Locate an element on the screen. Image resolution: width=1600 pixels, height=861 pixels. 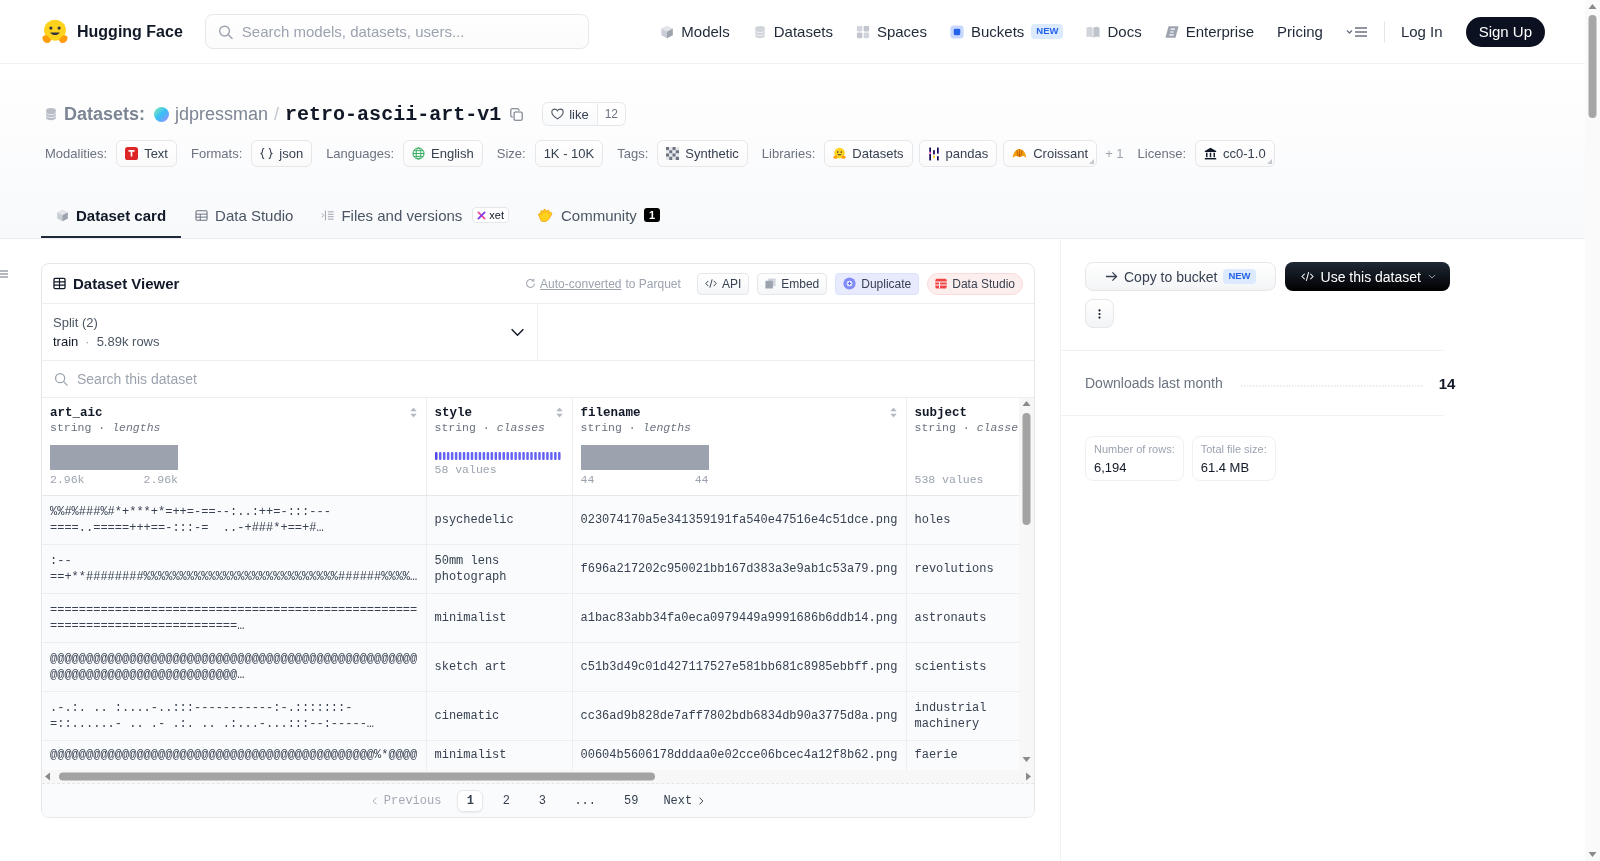
owner-link: jdpressman is located at coordinates (222, 114).